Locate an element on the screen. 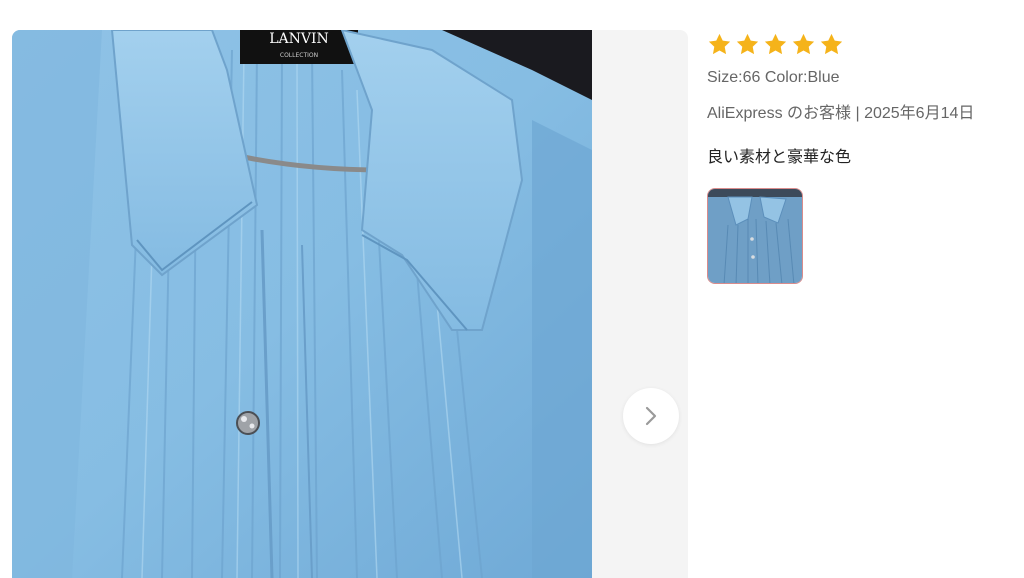  garment-label-text: LANVIN is located at coordinates (299, 39).